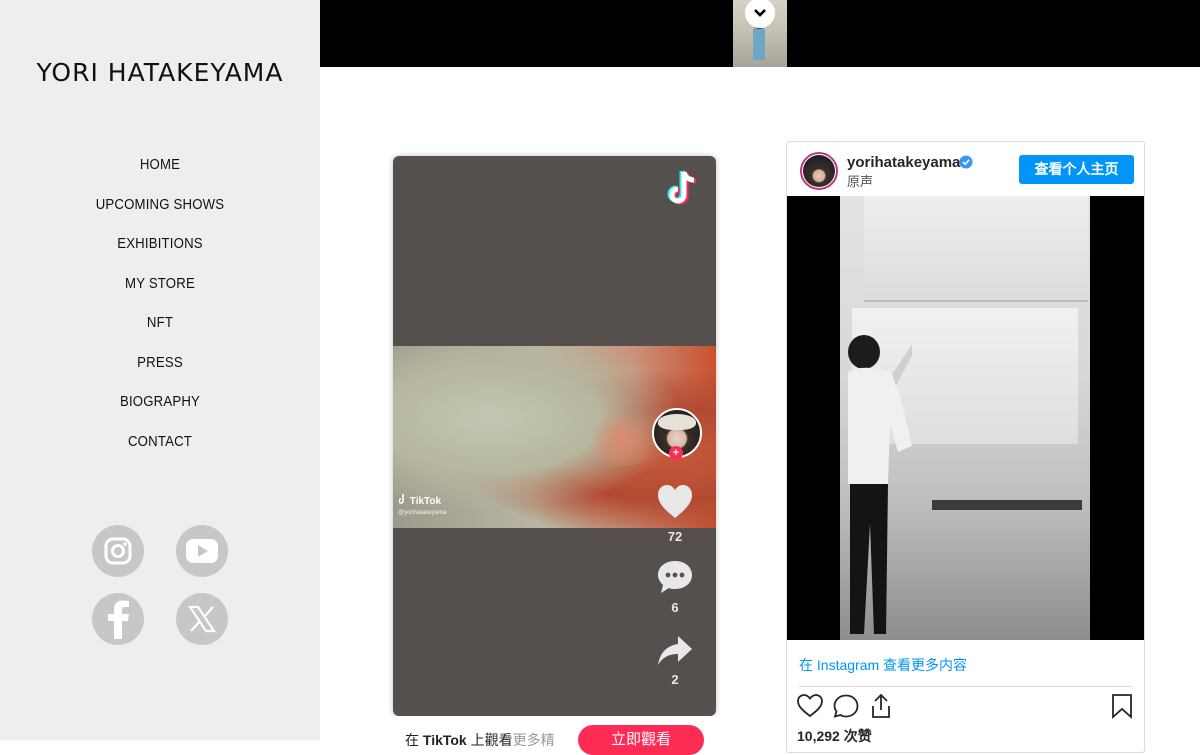  Describe the element at coordinates (118, 619) in the screenshot. I see `facebook-icon` at that location.